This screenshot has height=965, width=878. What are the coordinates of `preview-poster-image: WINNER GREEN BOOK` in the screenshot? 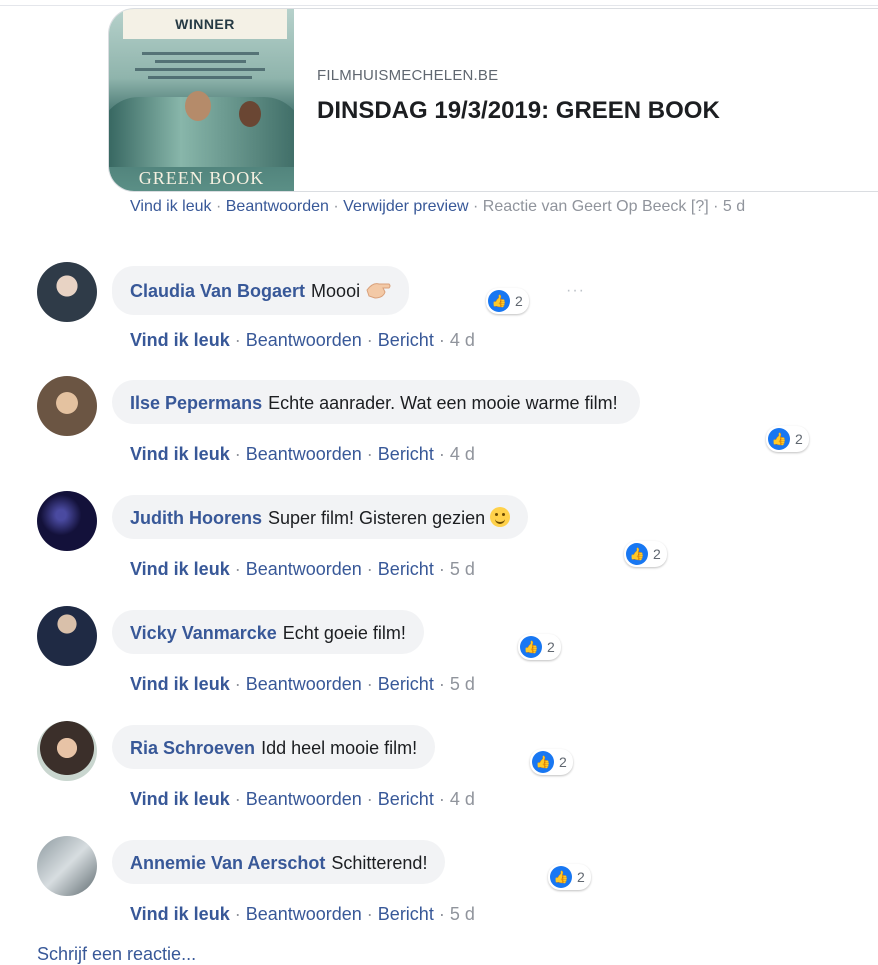 It's located at (201, 100).